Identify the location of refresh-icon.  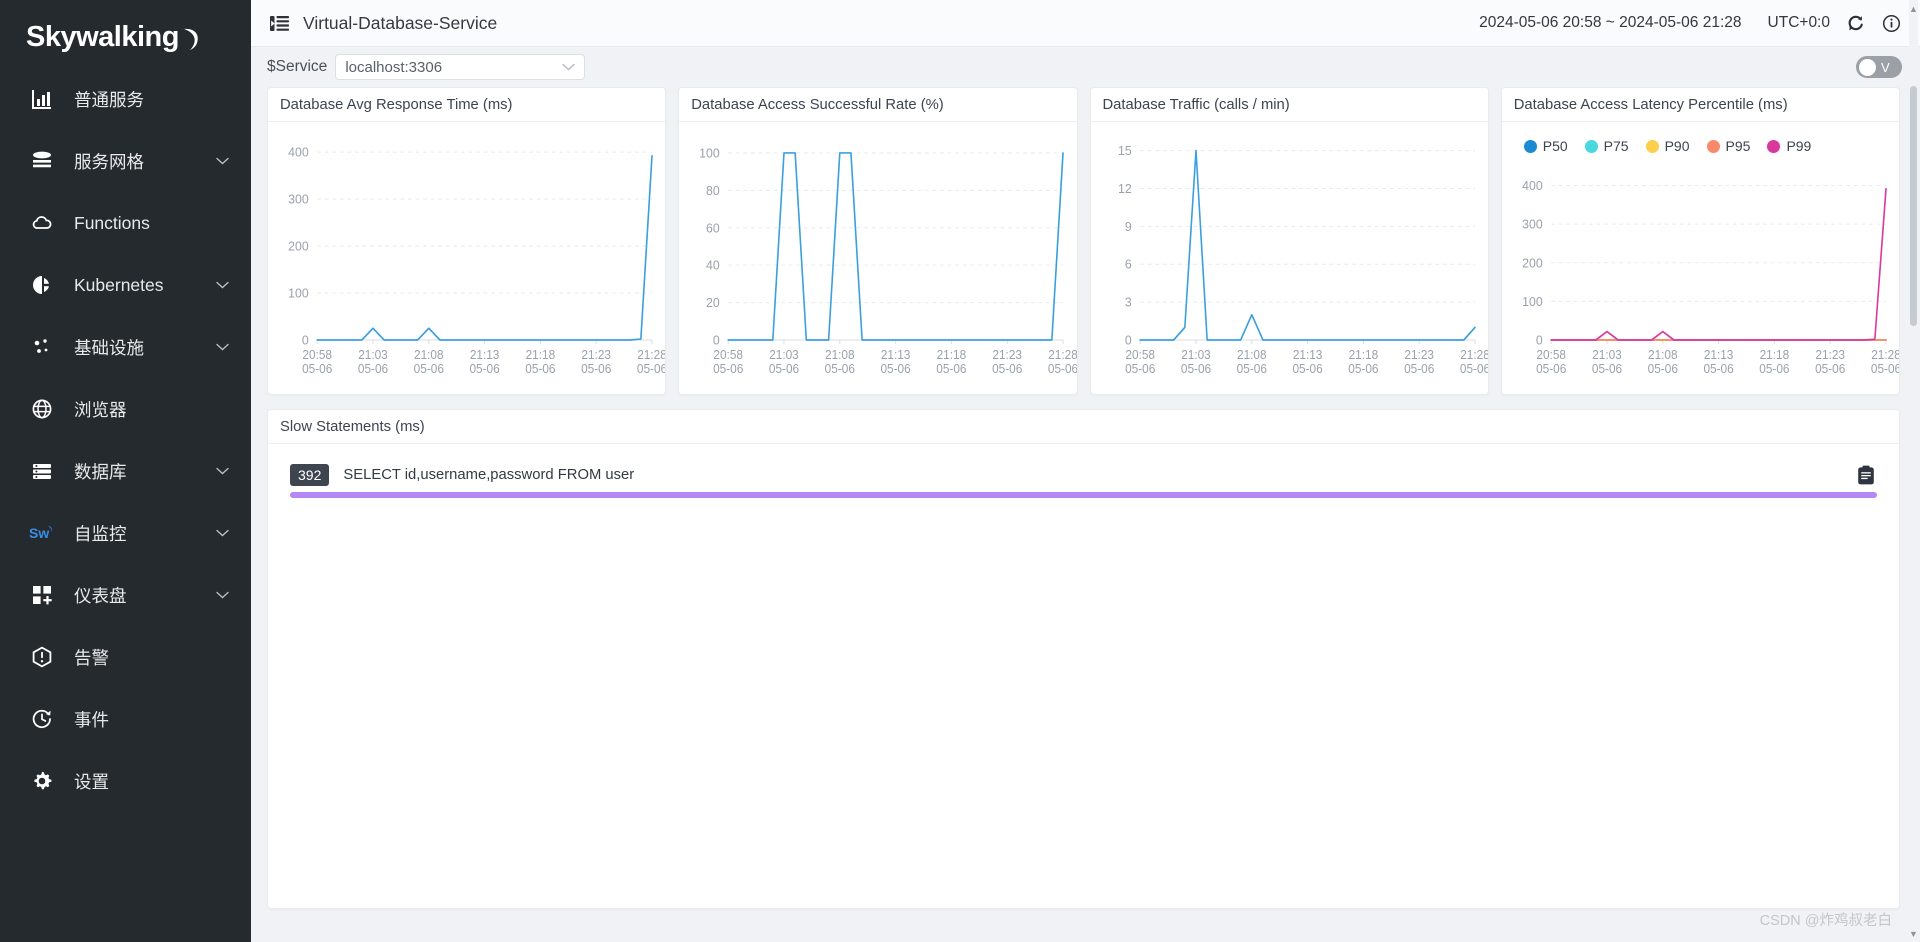
(1855, 23).